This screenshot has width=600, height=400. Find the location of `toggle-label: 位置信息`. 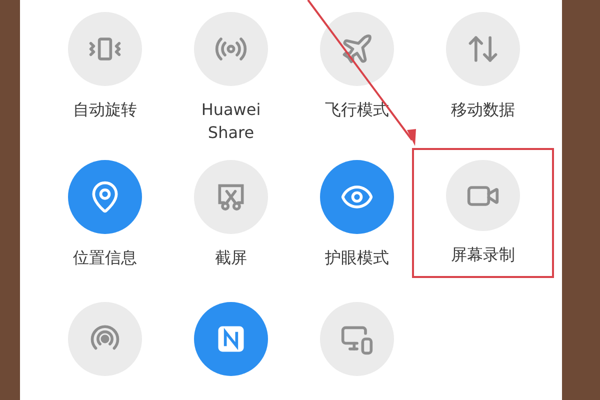

toggle-label: 位置信息 is located at coordinates (105, 258).